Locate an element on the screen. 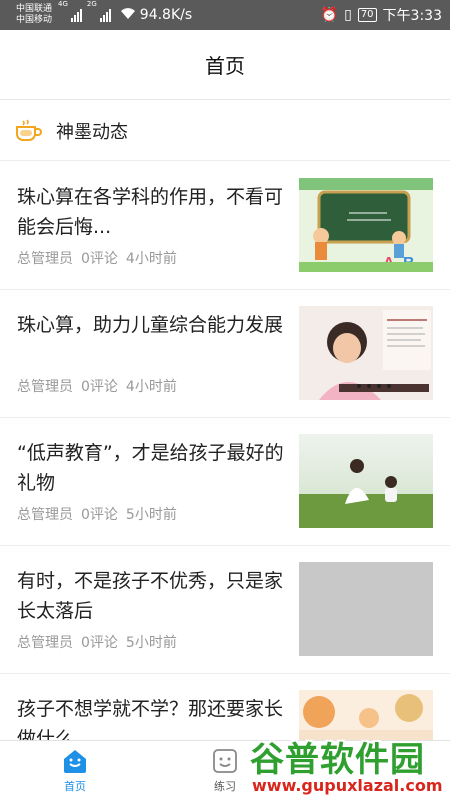 The image size is (450, 800). section-header: 神墨动态 is located at coordinates (225, 131).